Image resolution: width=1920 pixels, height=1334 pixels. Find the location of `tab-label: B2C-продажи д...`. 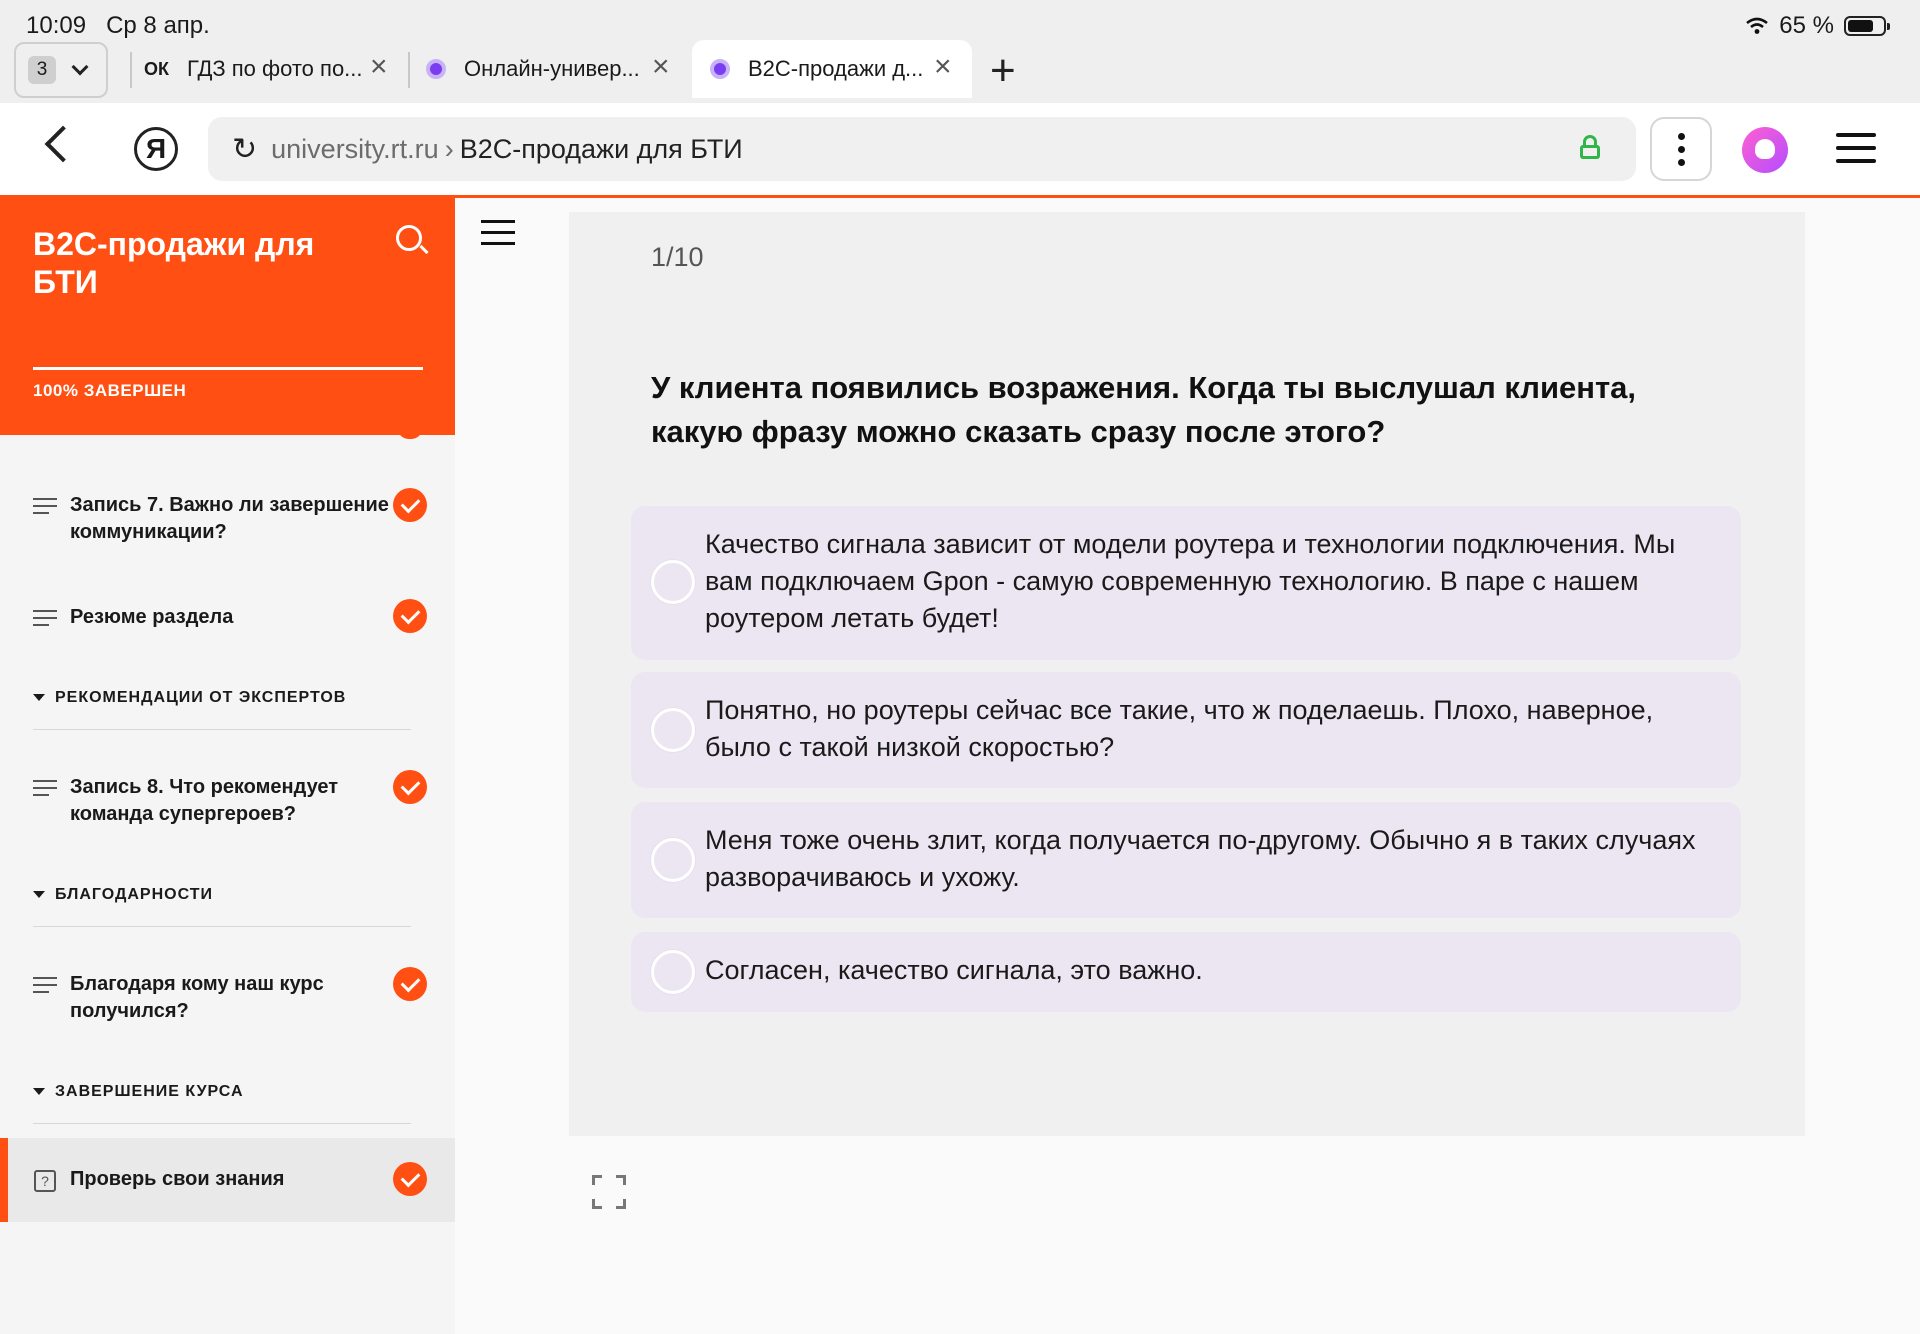

tab-label: B2C-продажи д... is located at coordinates (836, 68).